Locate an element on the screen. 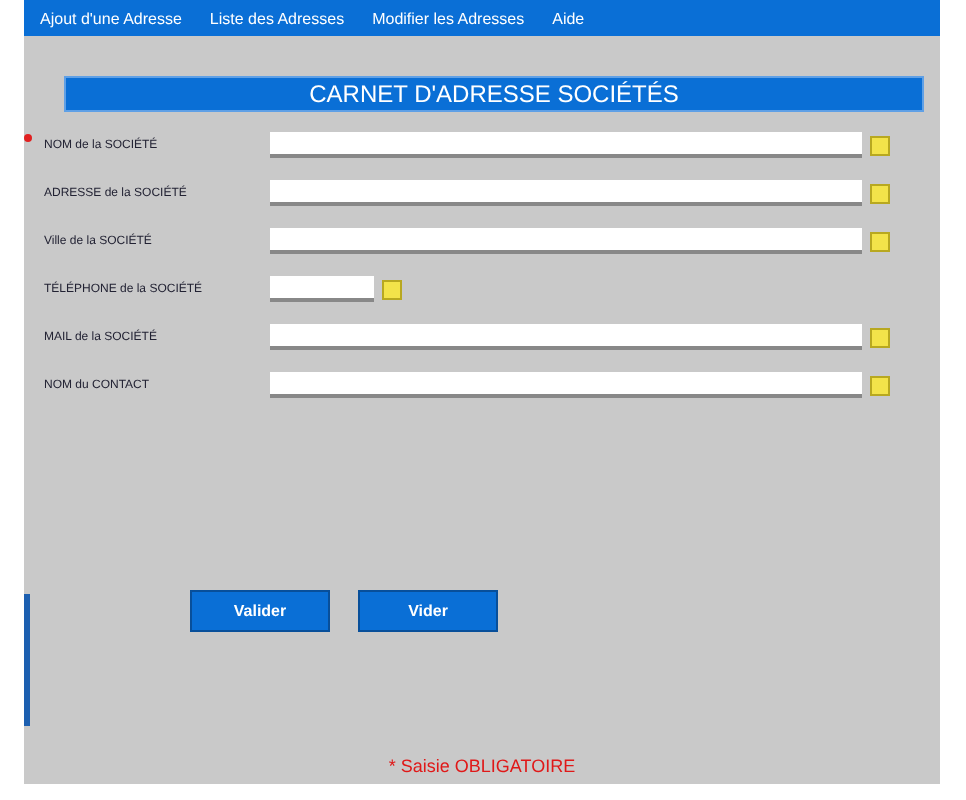  menu-item: Liste des Adresses is located at coordinates (277, 18).